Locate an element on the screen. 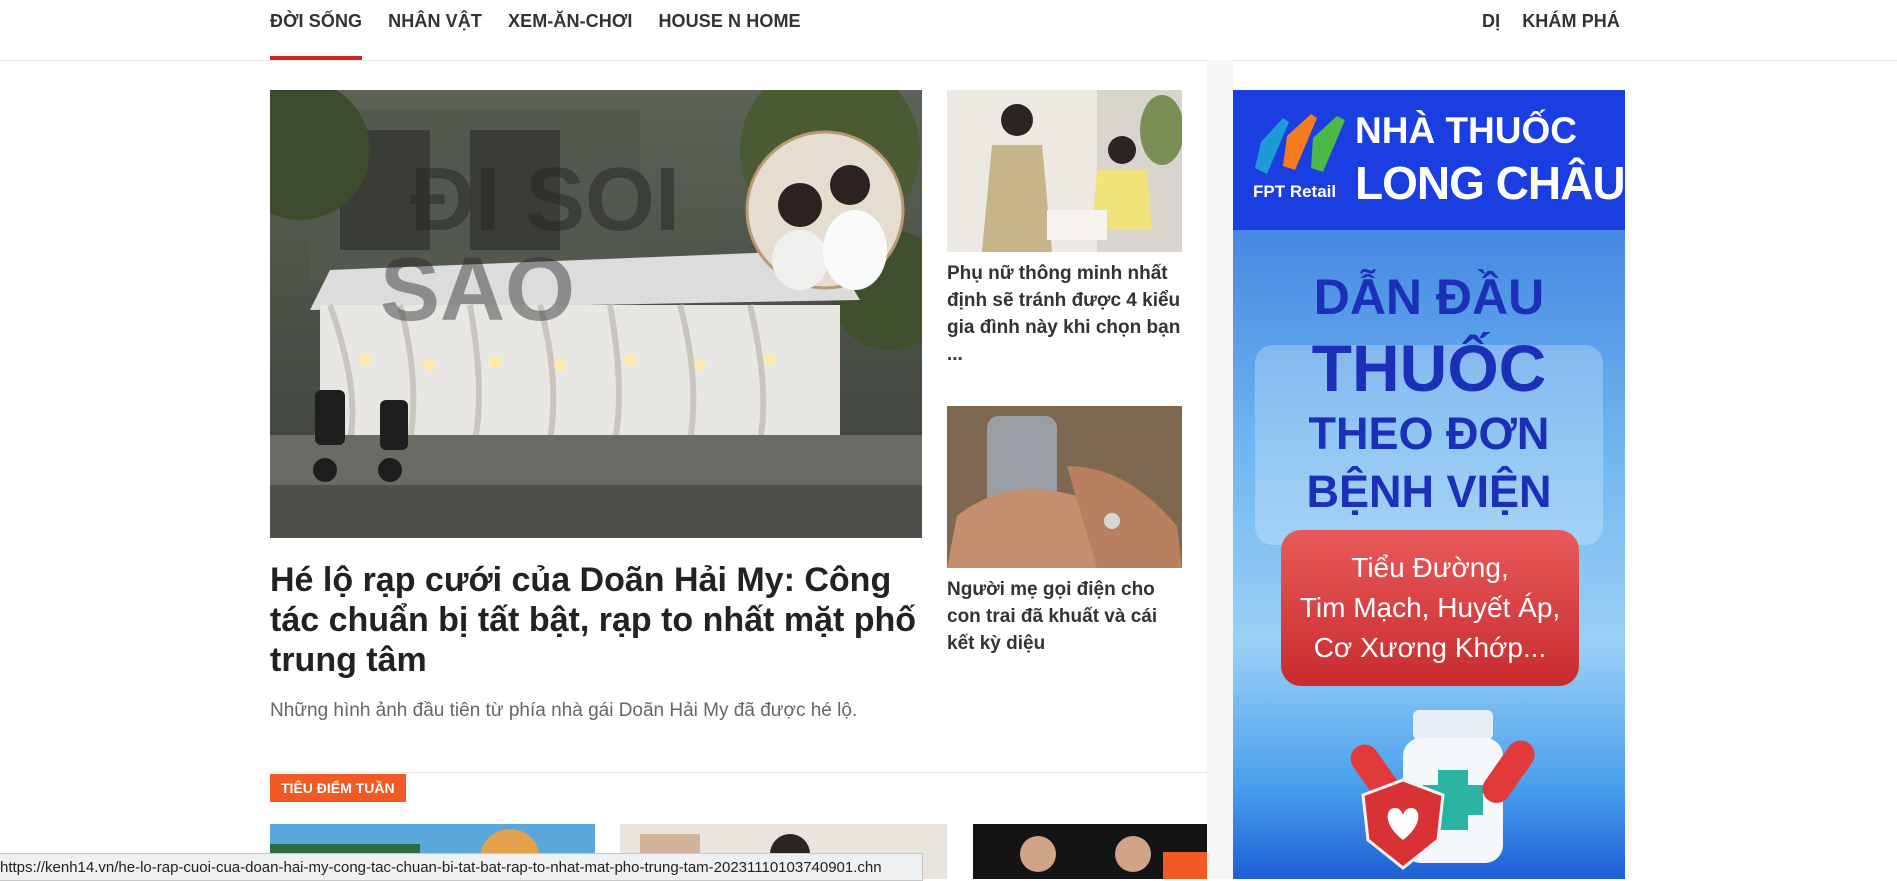 This screenshot has width=1897, height=881. nav-right-group: DỊ KHÁM PHÁ is located at coordinates (1540, 30).